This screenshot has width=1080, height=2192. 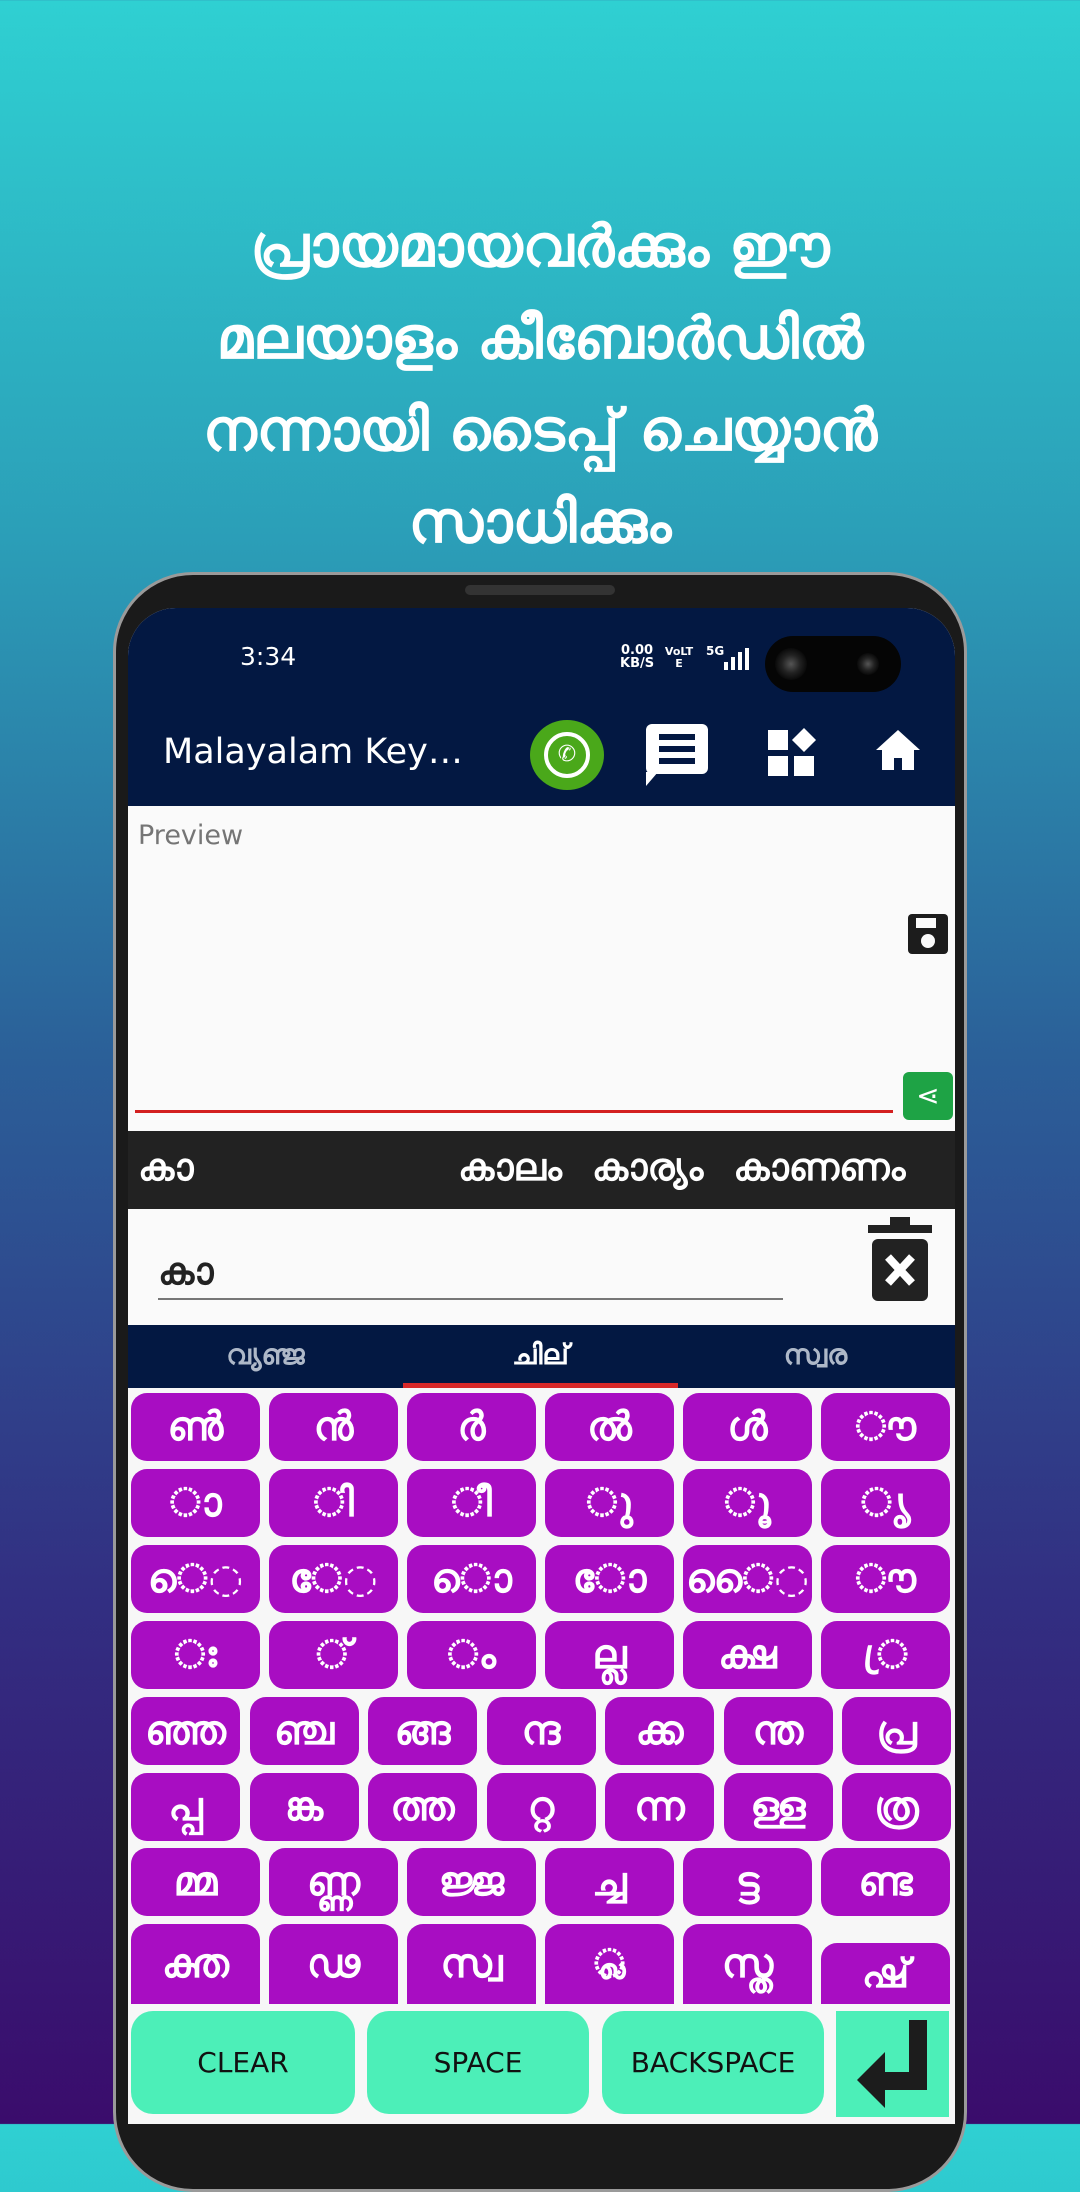 What do you see at coordinates (792, 751) in the screenshot?
I see `widgets-icon` at bounding box center [792, 751].